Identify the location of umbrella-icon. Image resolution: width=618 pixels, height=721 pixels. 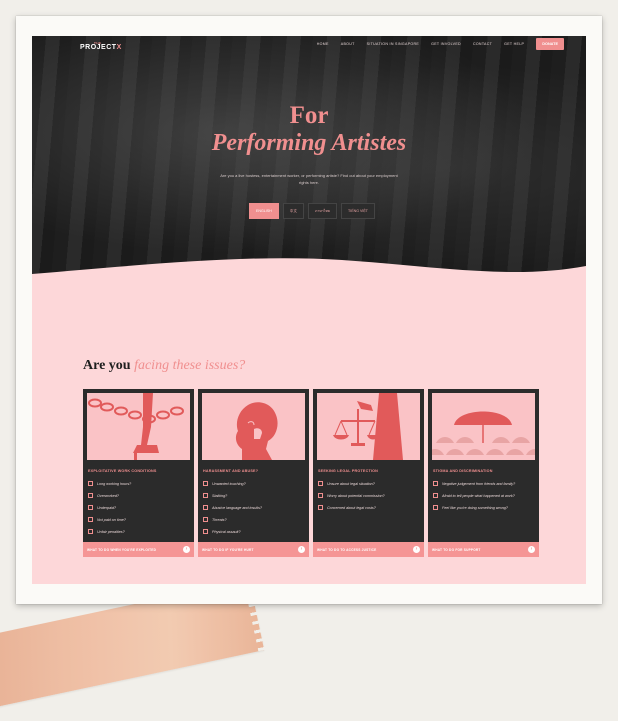
(483, 426).